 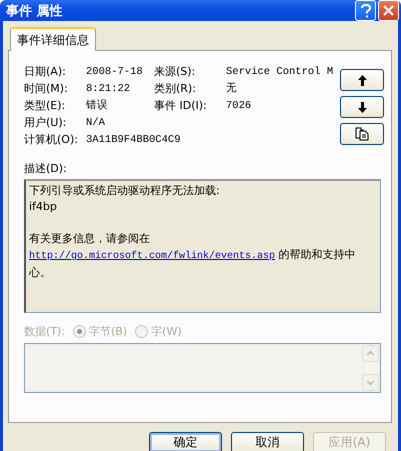 I want to click on copy-button, so click(x=362, y=134).